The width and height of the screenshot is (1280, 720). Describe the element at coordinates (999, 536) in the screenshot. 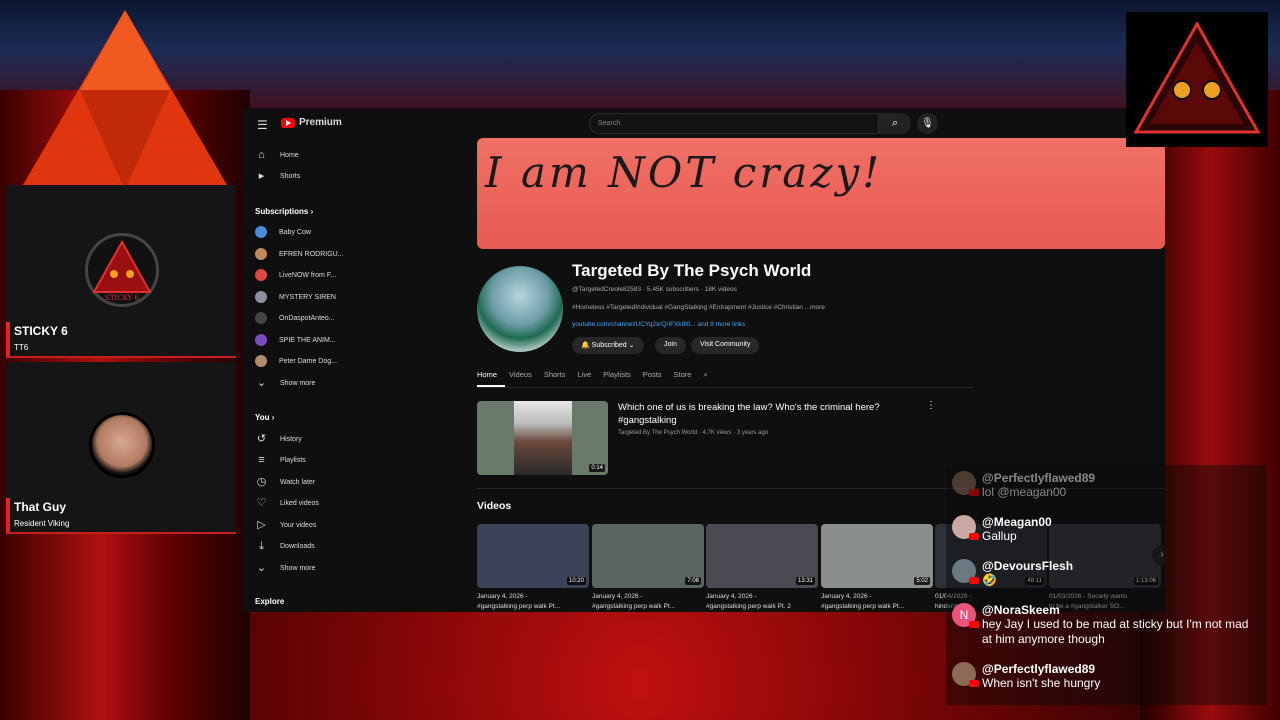

I see `chat-text: Gallup` at that location.